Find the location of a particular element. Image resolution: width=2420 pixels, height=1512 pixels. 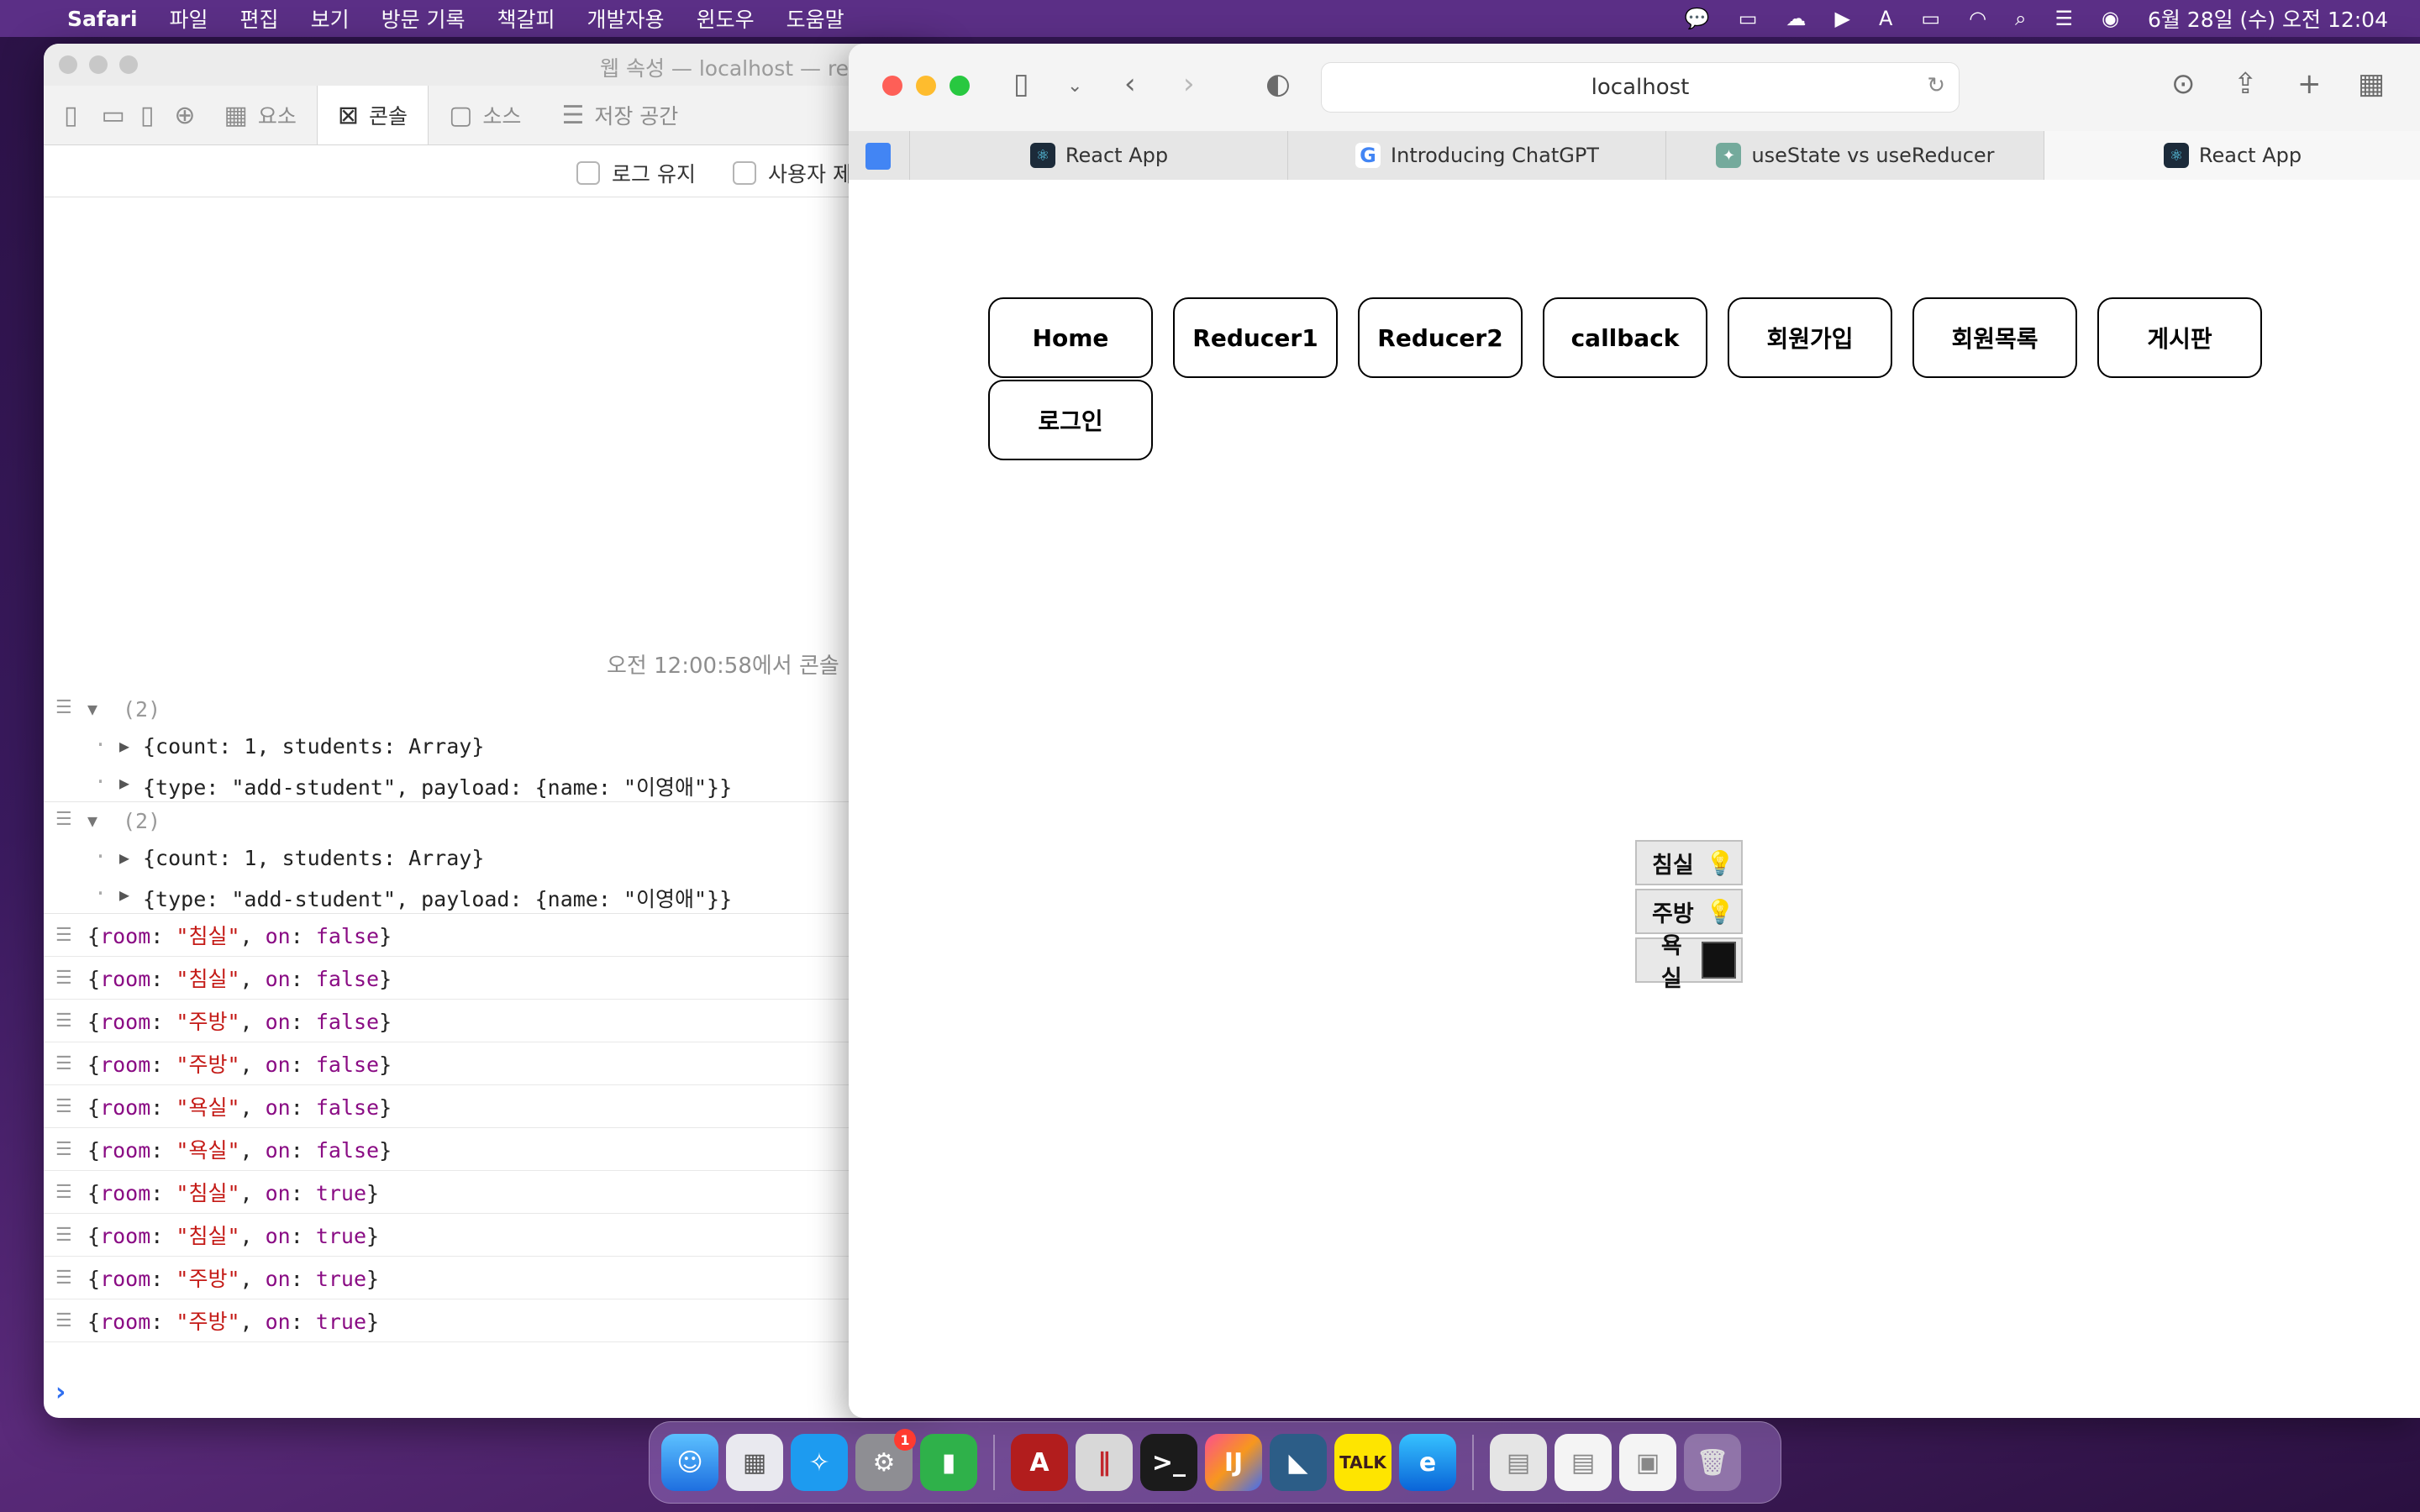

menu-clock: 6월 28일 (수) 오전 12:04 is located at coordinates (2268, 18).